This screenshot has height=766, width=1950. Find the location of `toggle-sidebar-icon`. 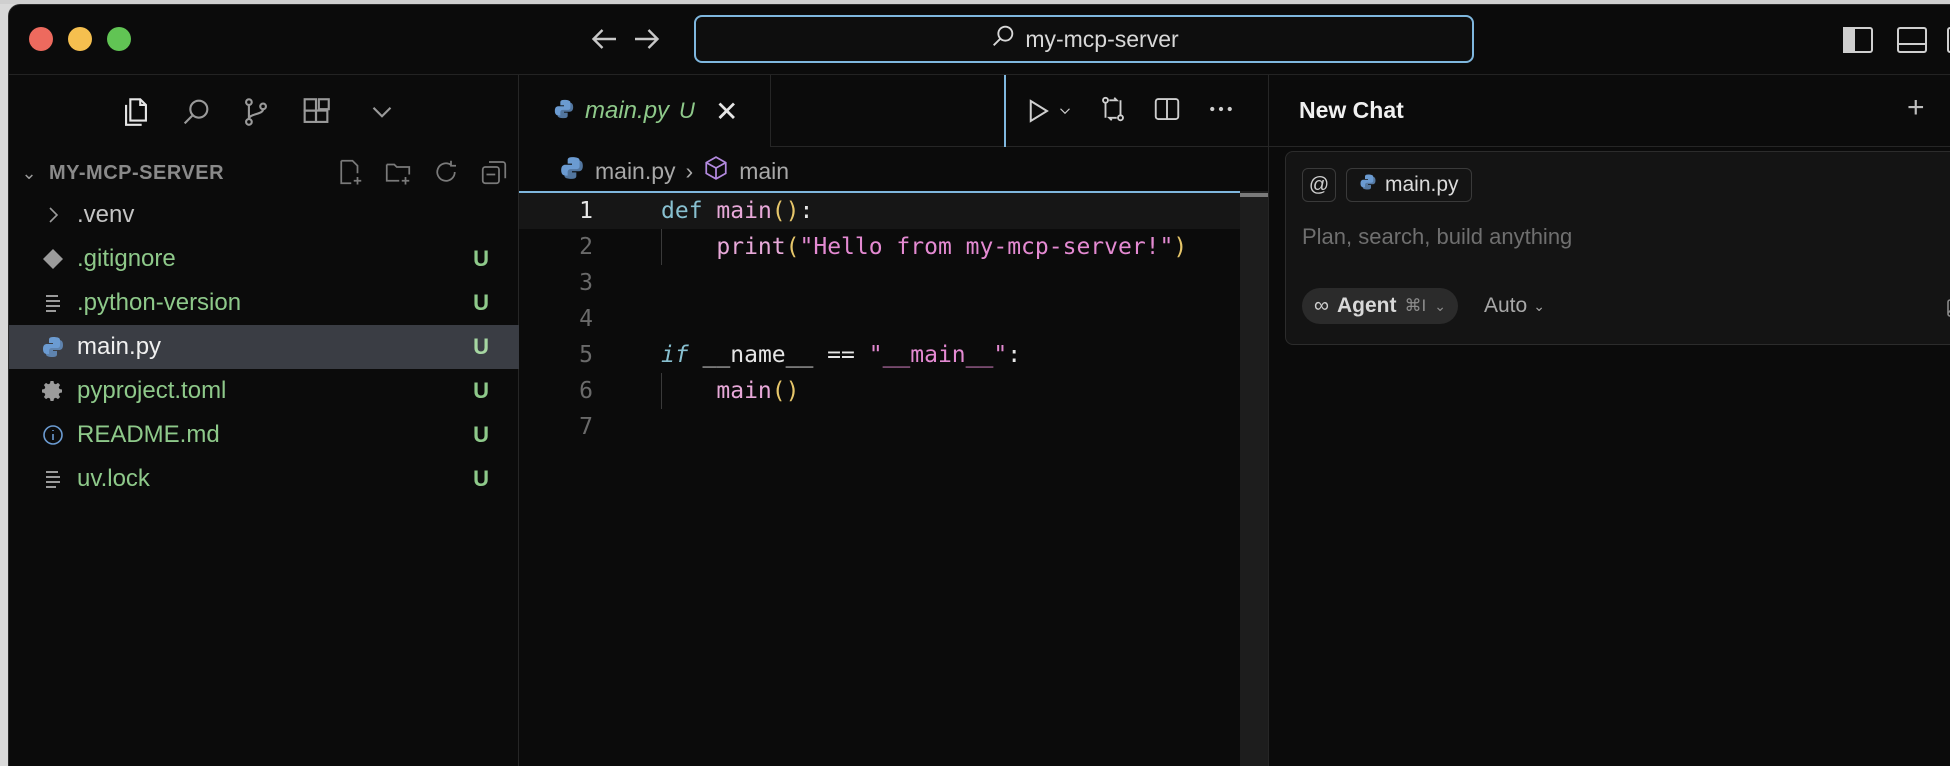

toggle-sidebar-icon is located at coordinates (1858, 40).